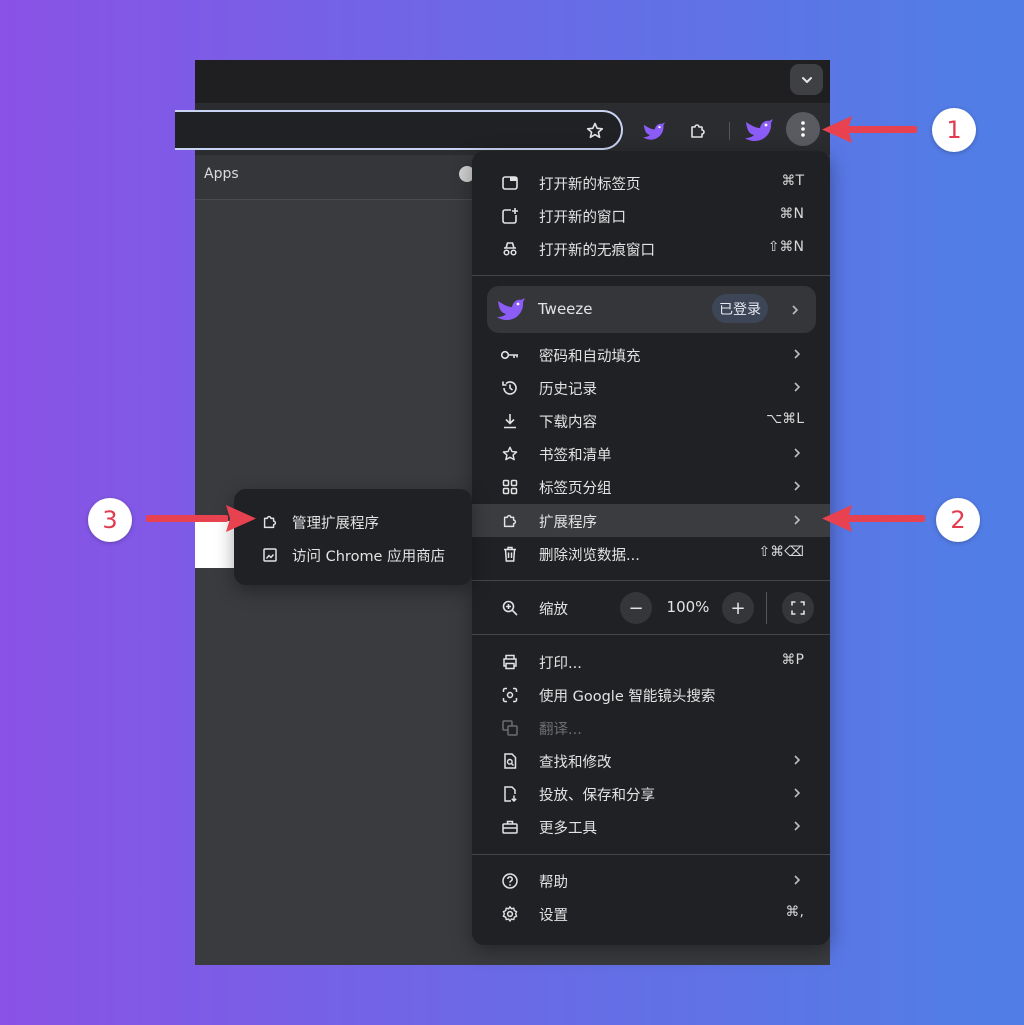 Image resolution: width=1024 pixels, height=1025 pixels. Describe the element at coordinates (958, 520) in the screenshot. I see `step-badge-2: 2` at that location.